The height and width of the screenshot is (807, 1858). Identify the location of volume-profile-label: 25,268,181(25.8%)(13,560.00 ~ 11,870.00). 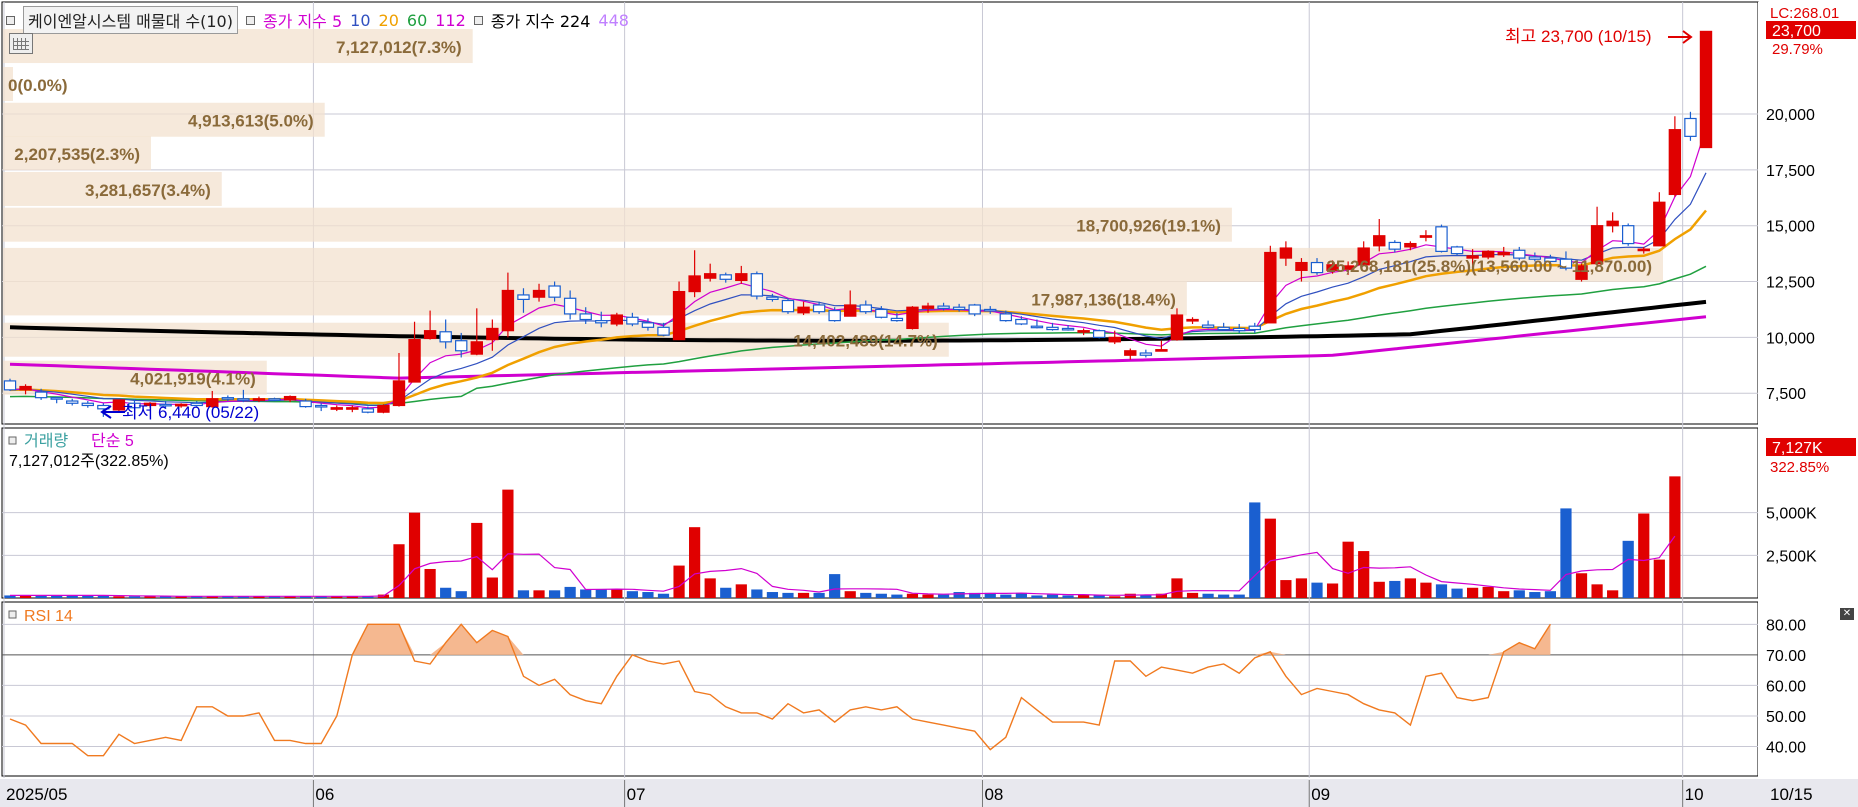
(1489, 266).